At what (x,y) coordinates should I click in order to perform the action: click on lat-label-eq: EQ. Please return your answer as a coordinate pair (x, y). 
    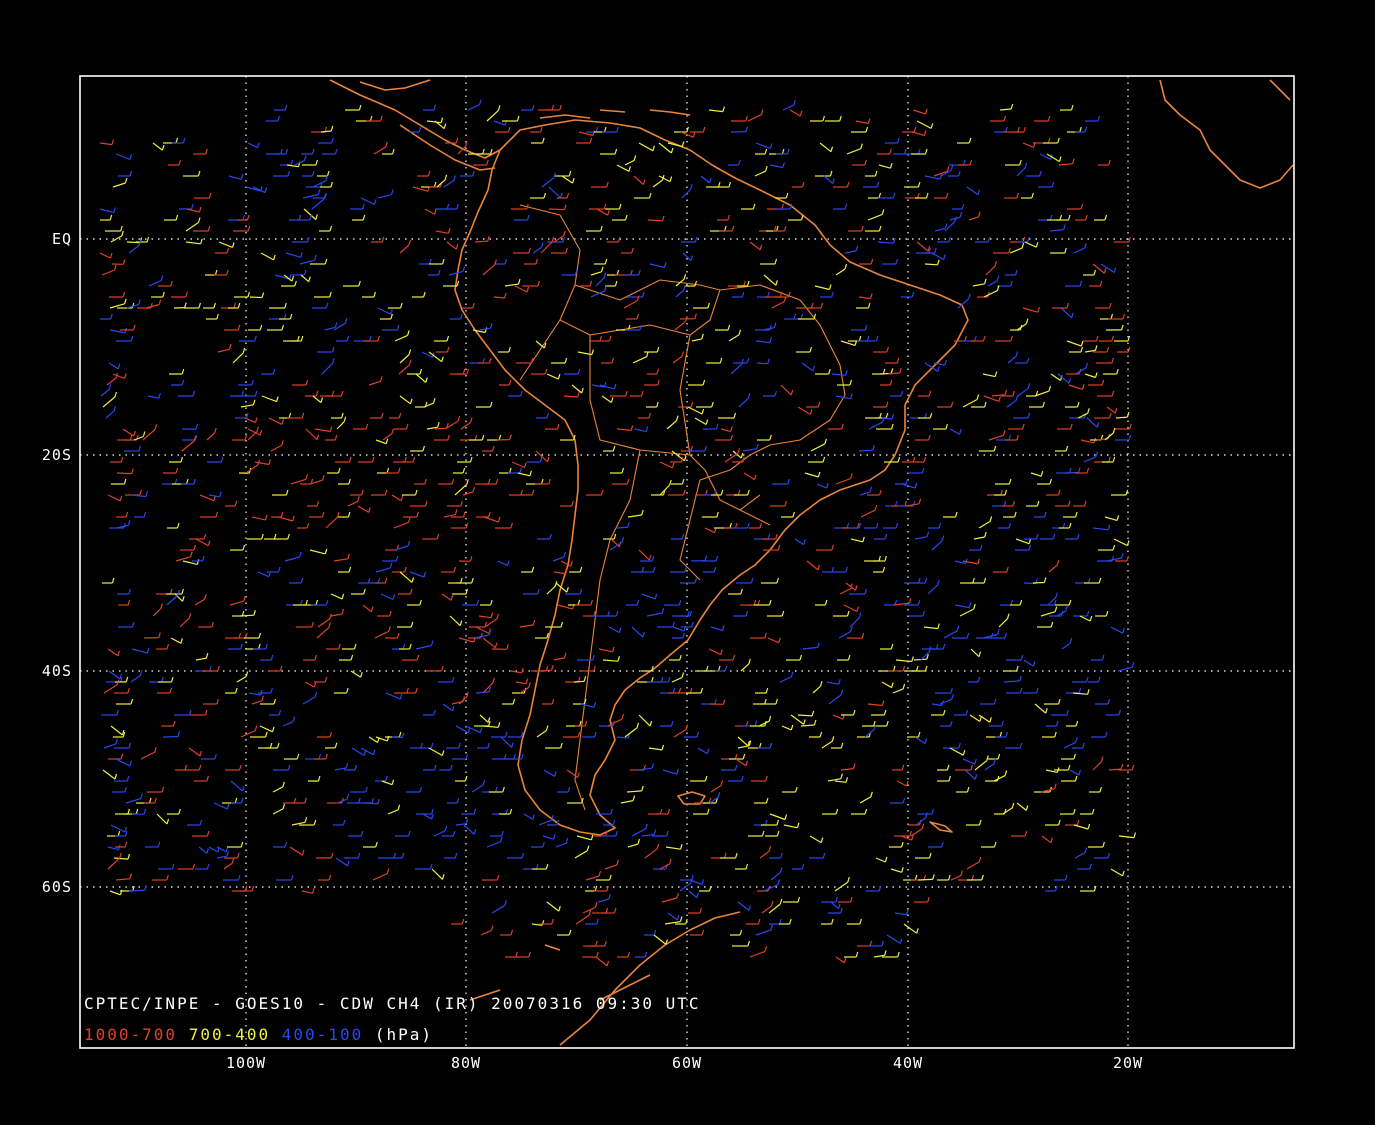
    Looking at the image, I should click on (61, 239).